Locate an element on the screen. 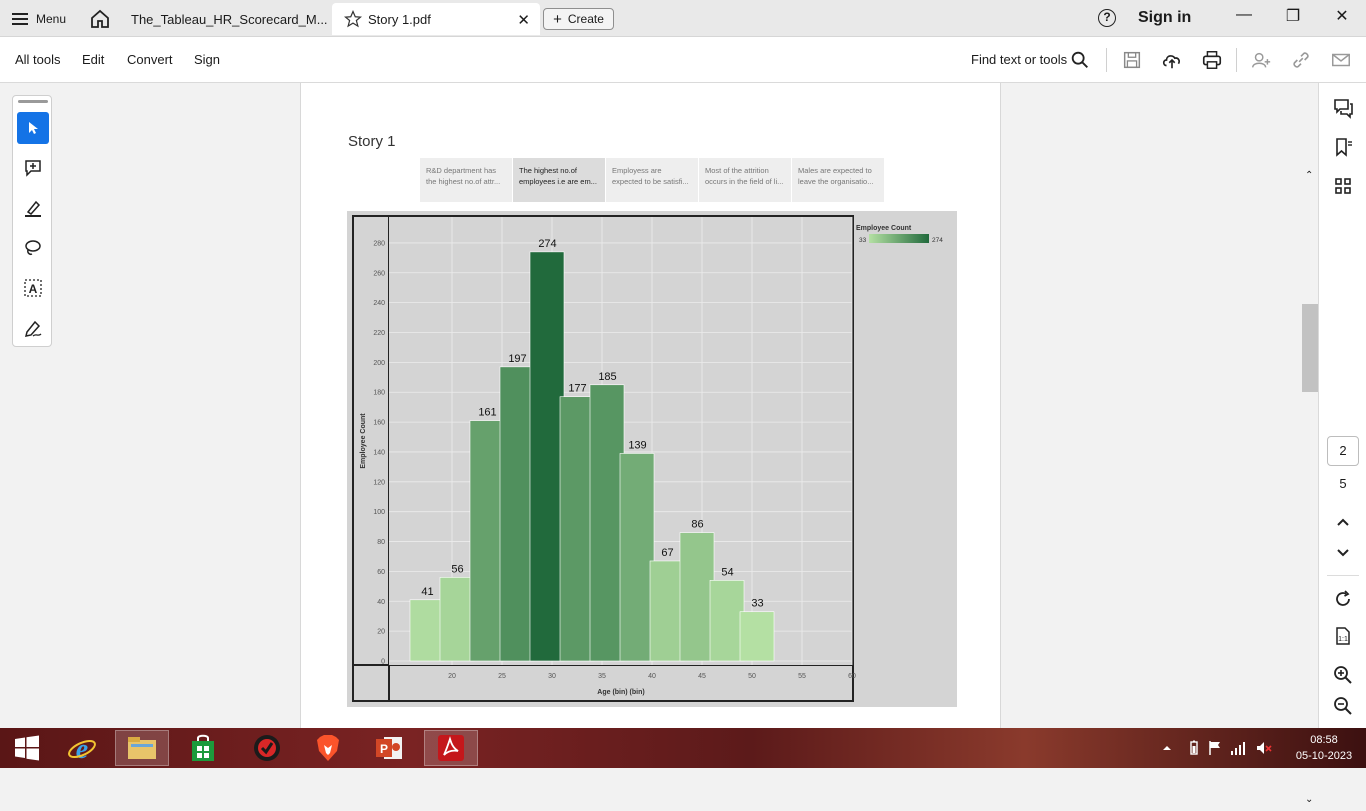 The width and height of the screenshot is (1366, 811). menu-sign: Sign is located at coordinates (207, 59).